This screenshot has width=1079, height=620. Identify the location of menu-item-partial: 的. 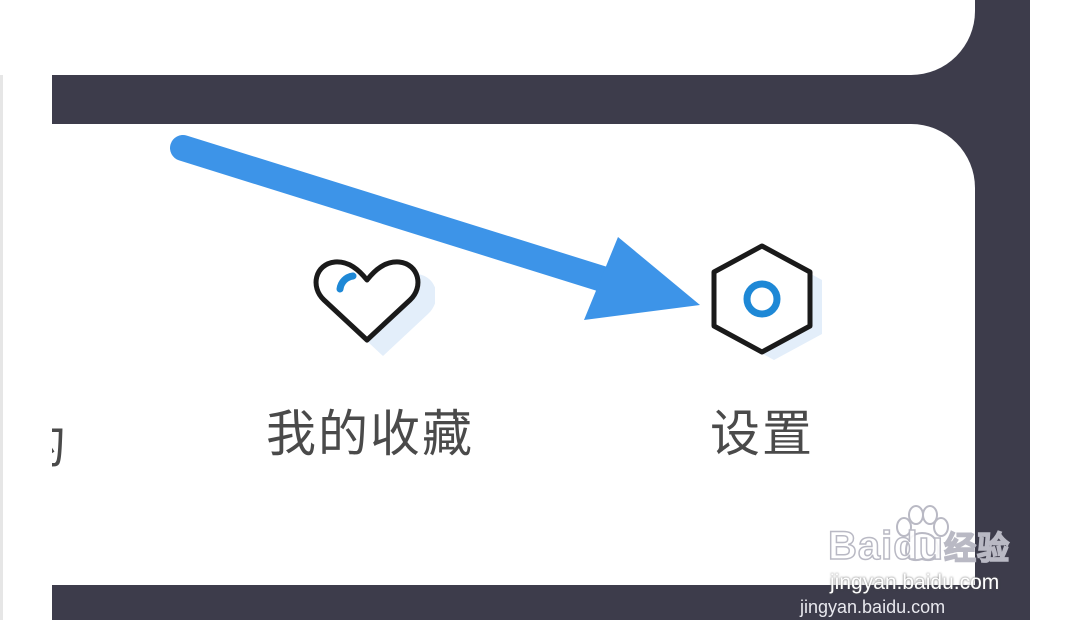
(59, 446).